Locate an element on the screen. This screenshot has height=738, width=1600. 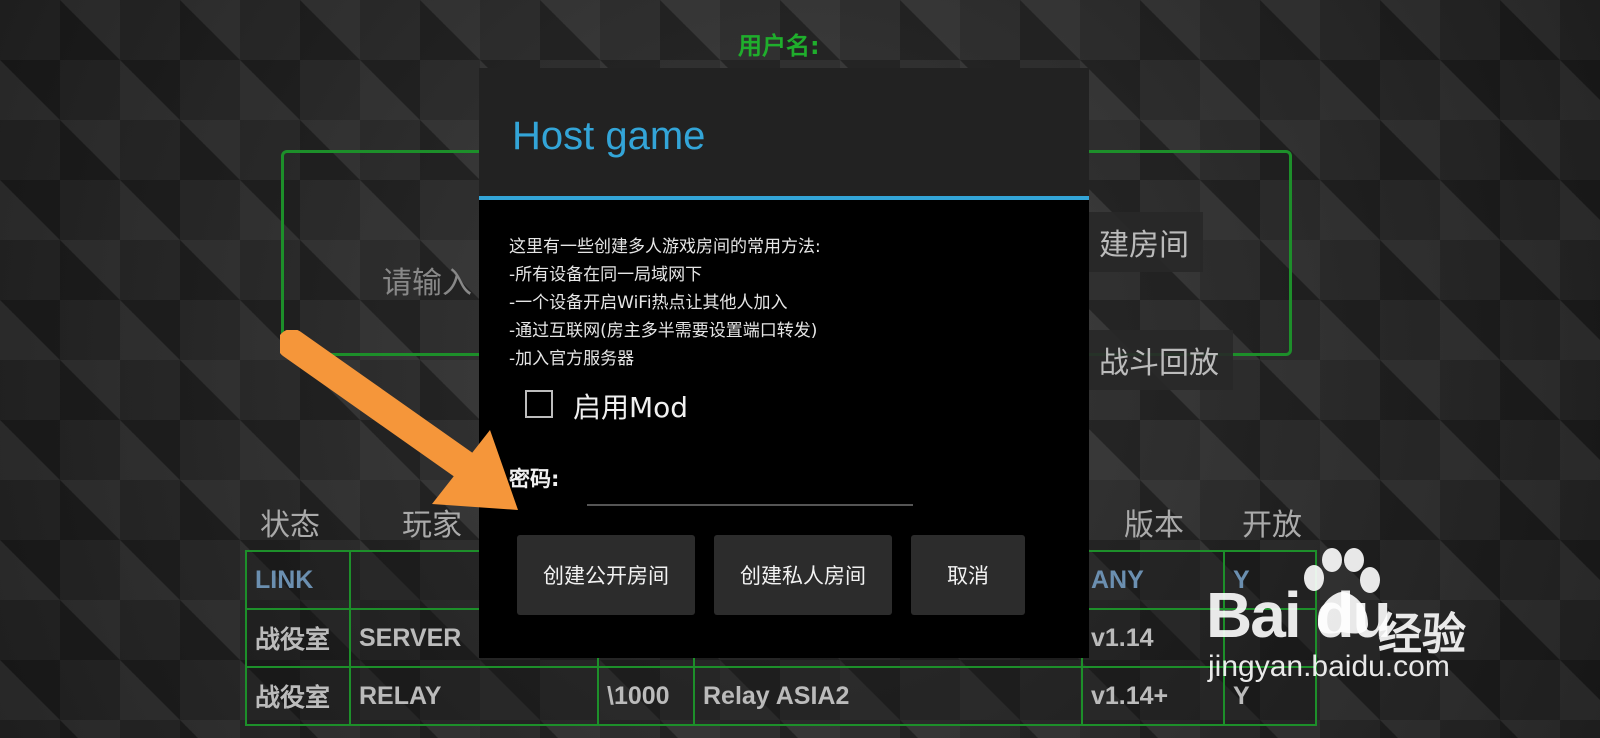
create-public-room-button: 创建公开房间 is located at coordinates (606, 575).